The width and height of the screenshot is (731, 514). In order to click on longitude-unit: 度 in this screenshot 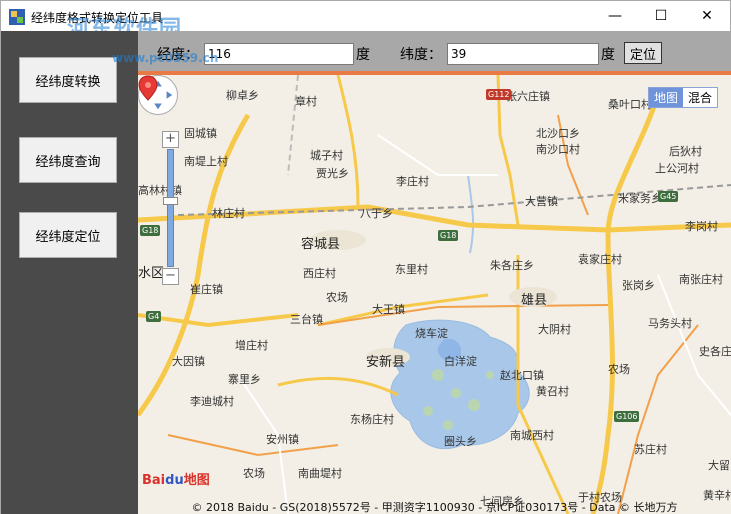, I will do `click(363, 55)`.